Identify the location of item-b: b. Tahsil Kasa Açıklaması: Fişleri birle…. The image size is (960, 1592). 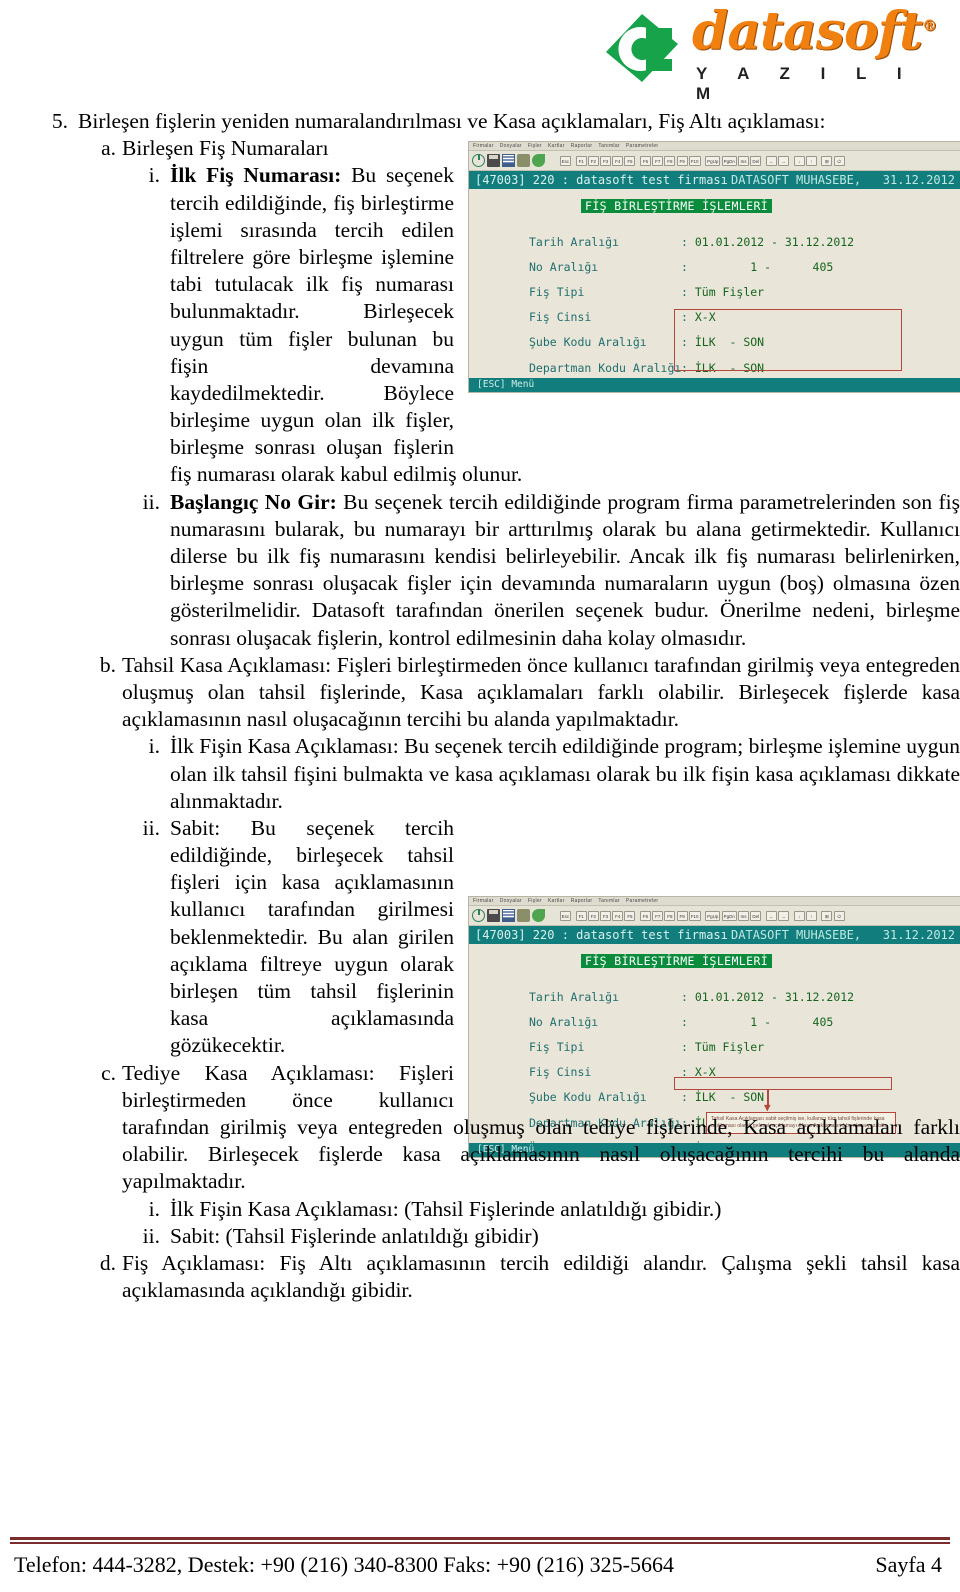
(519, 693).